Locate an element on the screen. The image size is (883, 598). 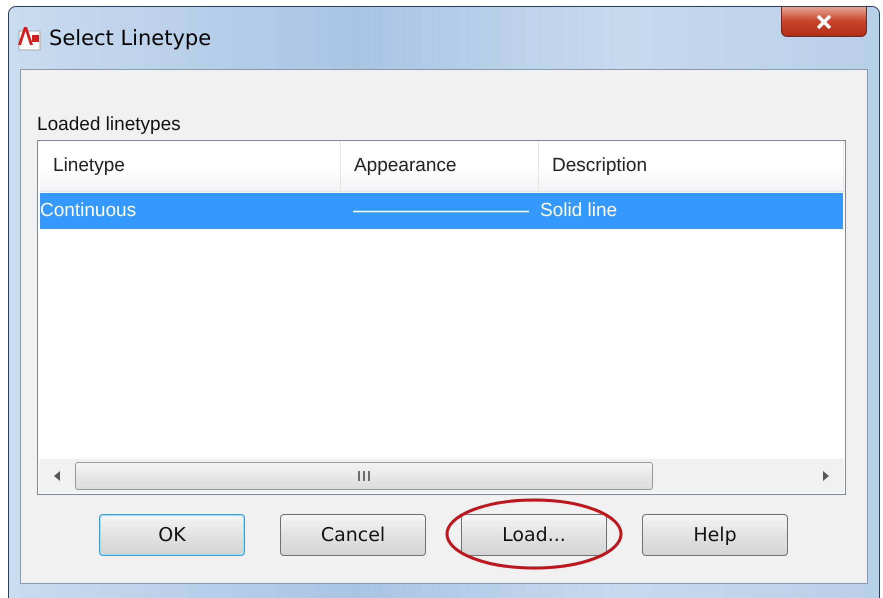
scroll-thumb is located at coordinates (364, 476).